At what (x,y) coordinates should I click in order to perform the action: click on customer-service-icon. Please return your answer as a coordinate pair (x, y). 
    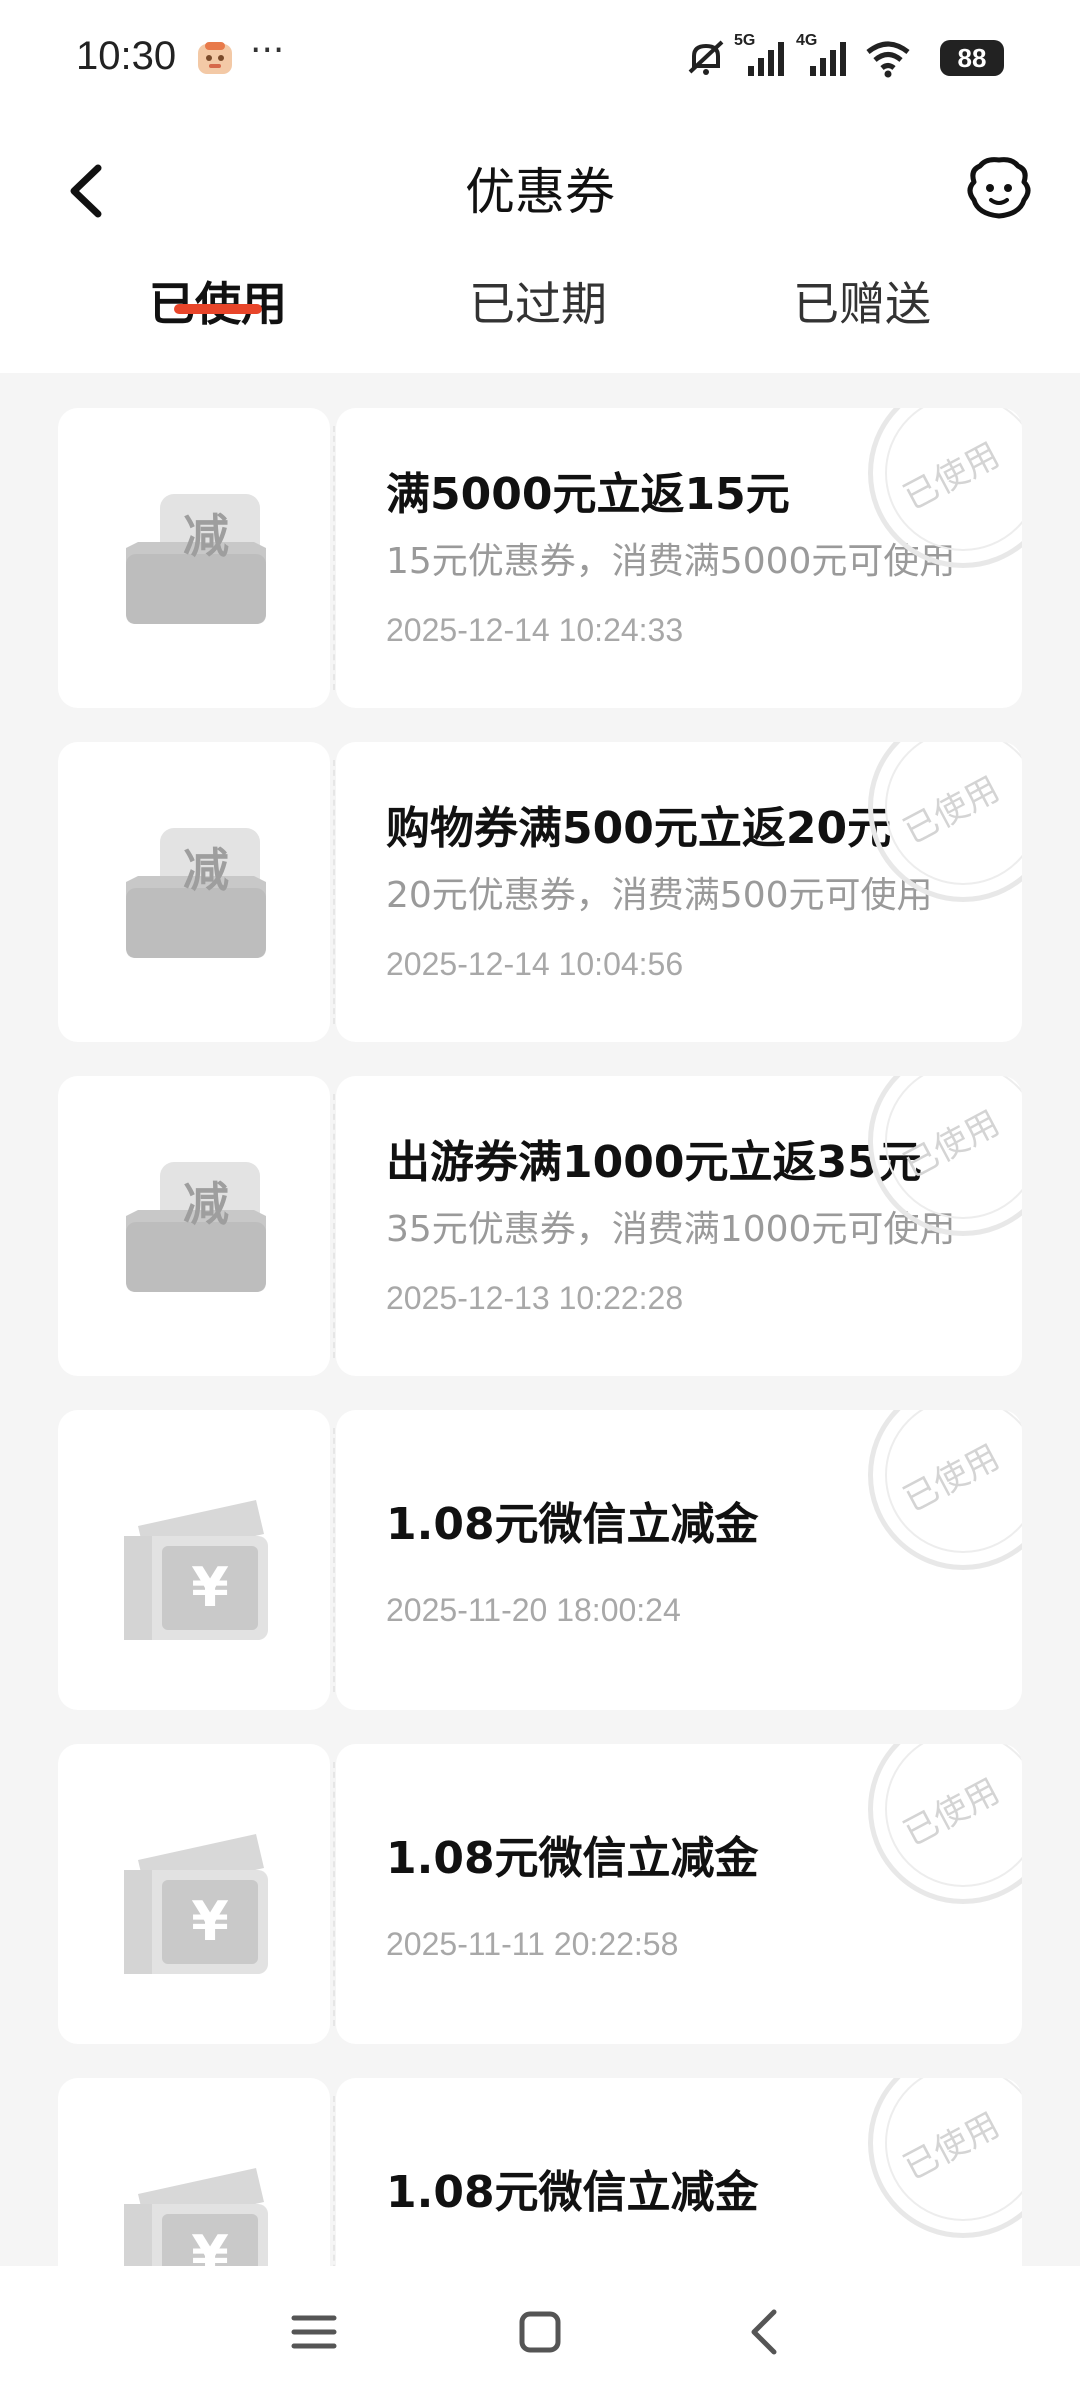
    Looking at the image, I should click on (999, 189).